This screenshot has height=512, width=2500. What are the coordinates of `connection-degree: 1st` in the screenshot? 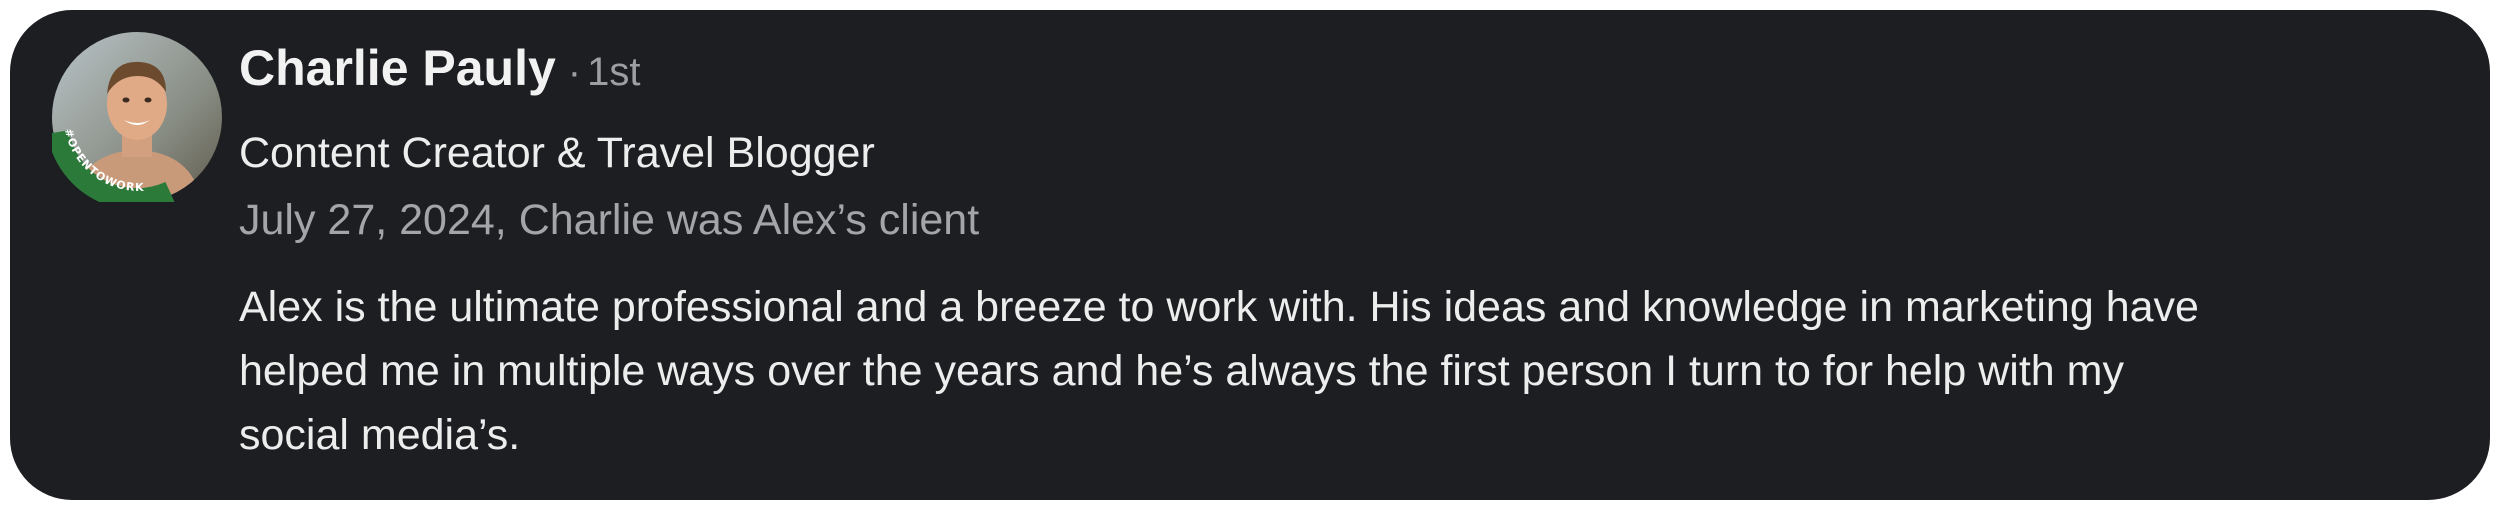 It's located at (614, 72).